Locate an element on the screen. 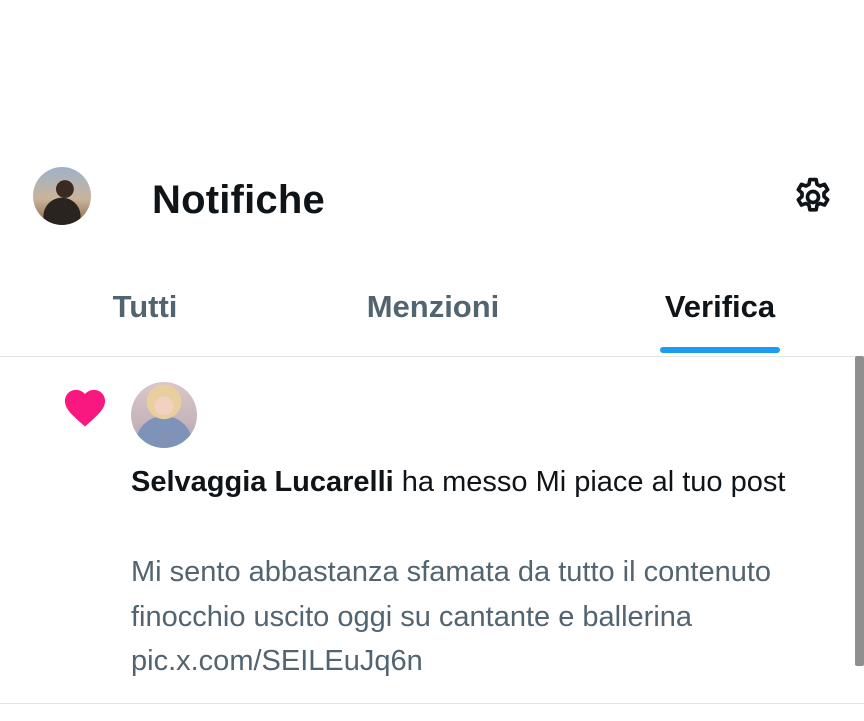 The height and width of the screenshot is (721, 864). tab-tutti: Tutti is located at coordinates (145, 307).